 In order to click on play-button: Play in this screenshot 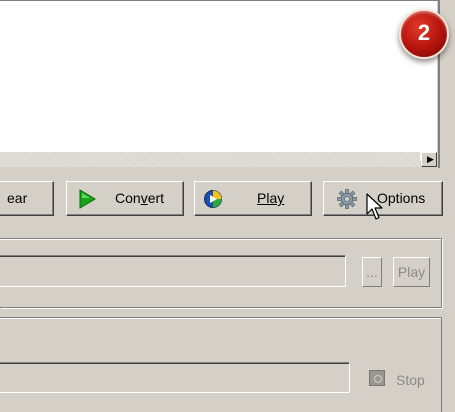, I will do `click(253, 198)`.